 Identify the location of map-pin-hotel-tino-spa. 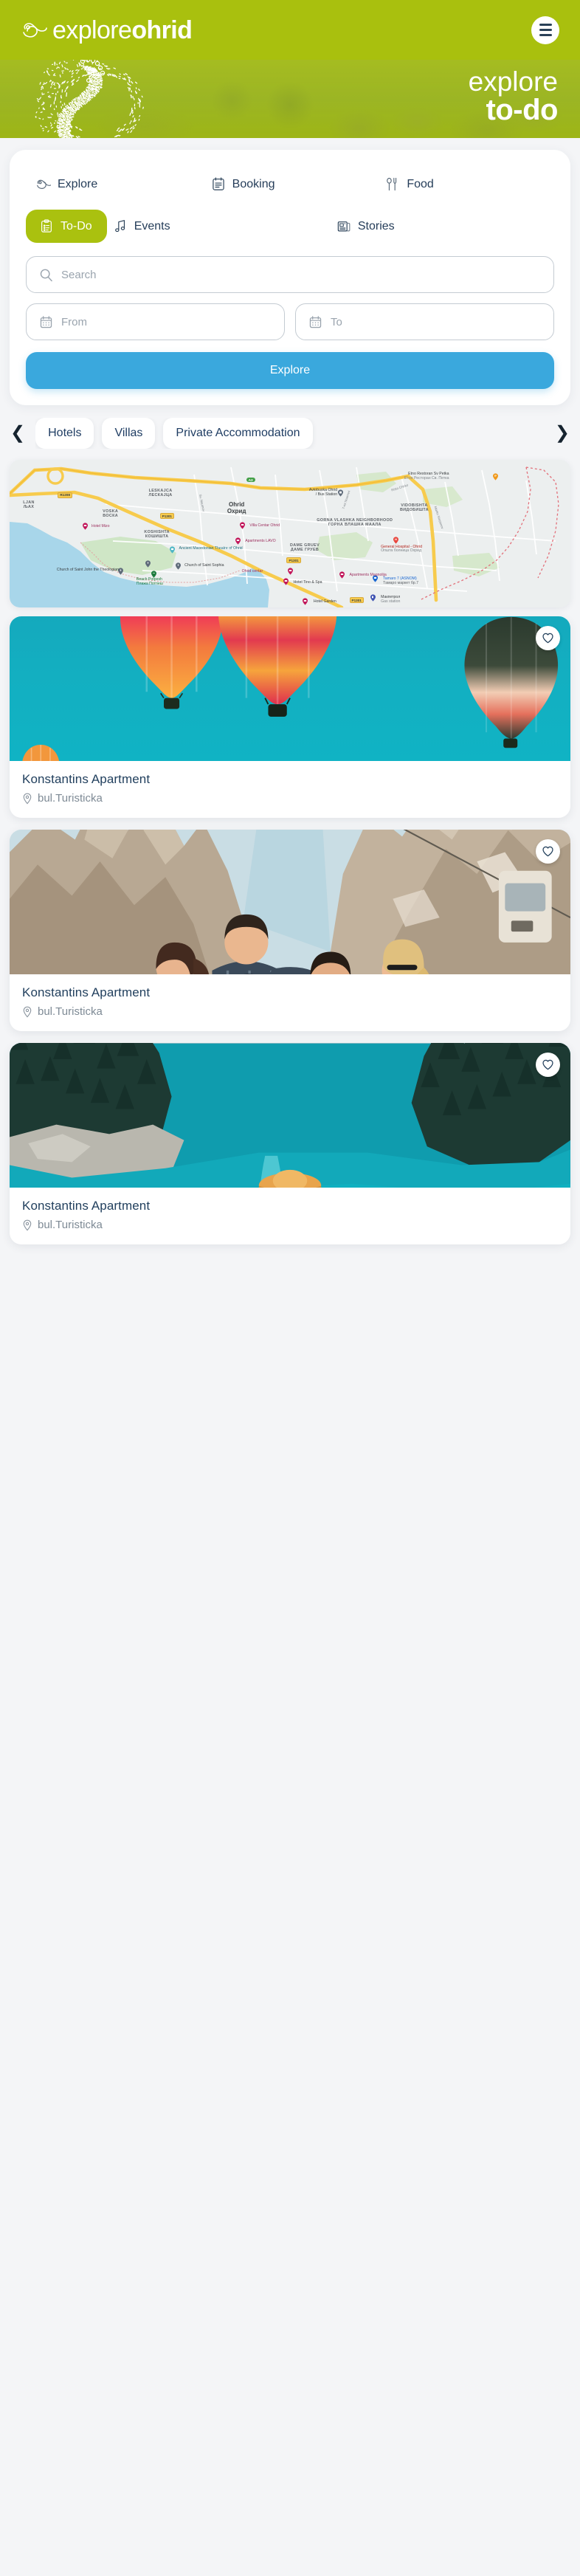
(286, 581).